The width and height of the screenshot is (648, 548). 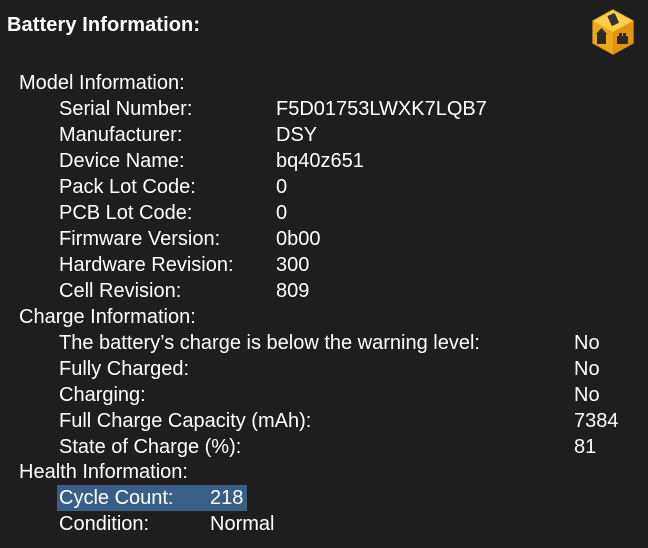 I want to click on row-value: 0b00, so click(x=298, y=239).